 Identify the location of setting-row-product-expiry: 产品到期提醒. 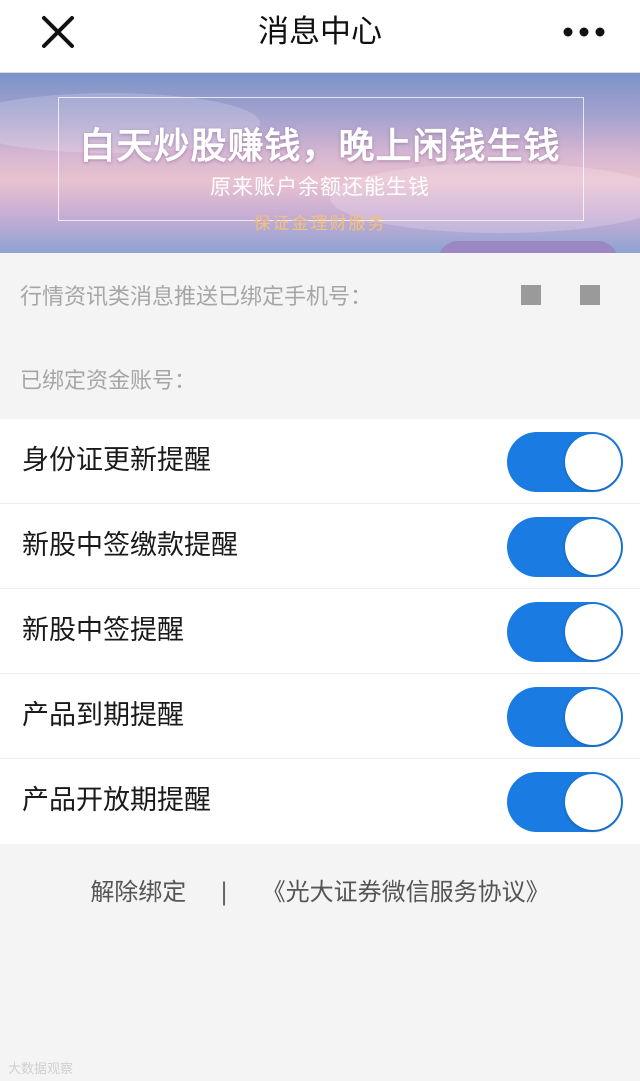
(320, 716).